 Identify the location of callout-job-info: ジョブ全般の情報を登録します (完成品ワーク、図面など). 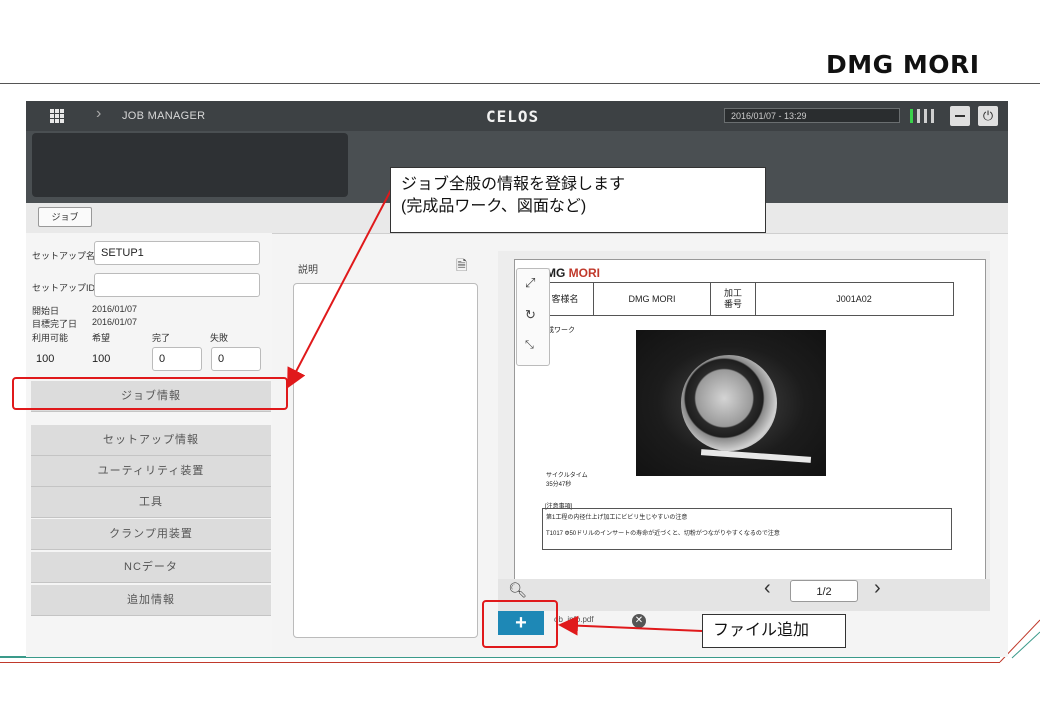
(578, 200).